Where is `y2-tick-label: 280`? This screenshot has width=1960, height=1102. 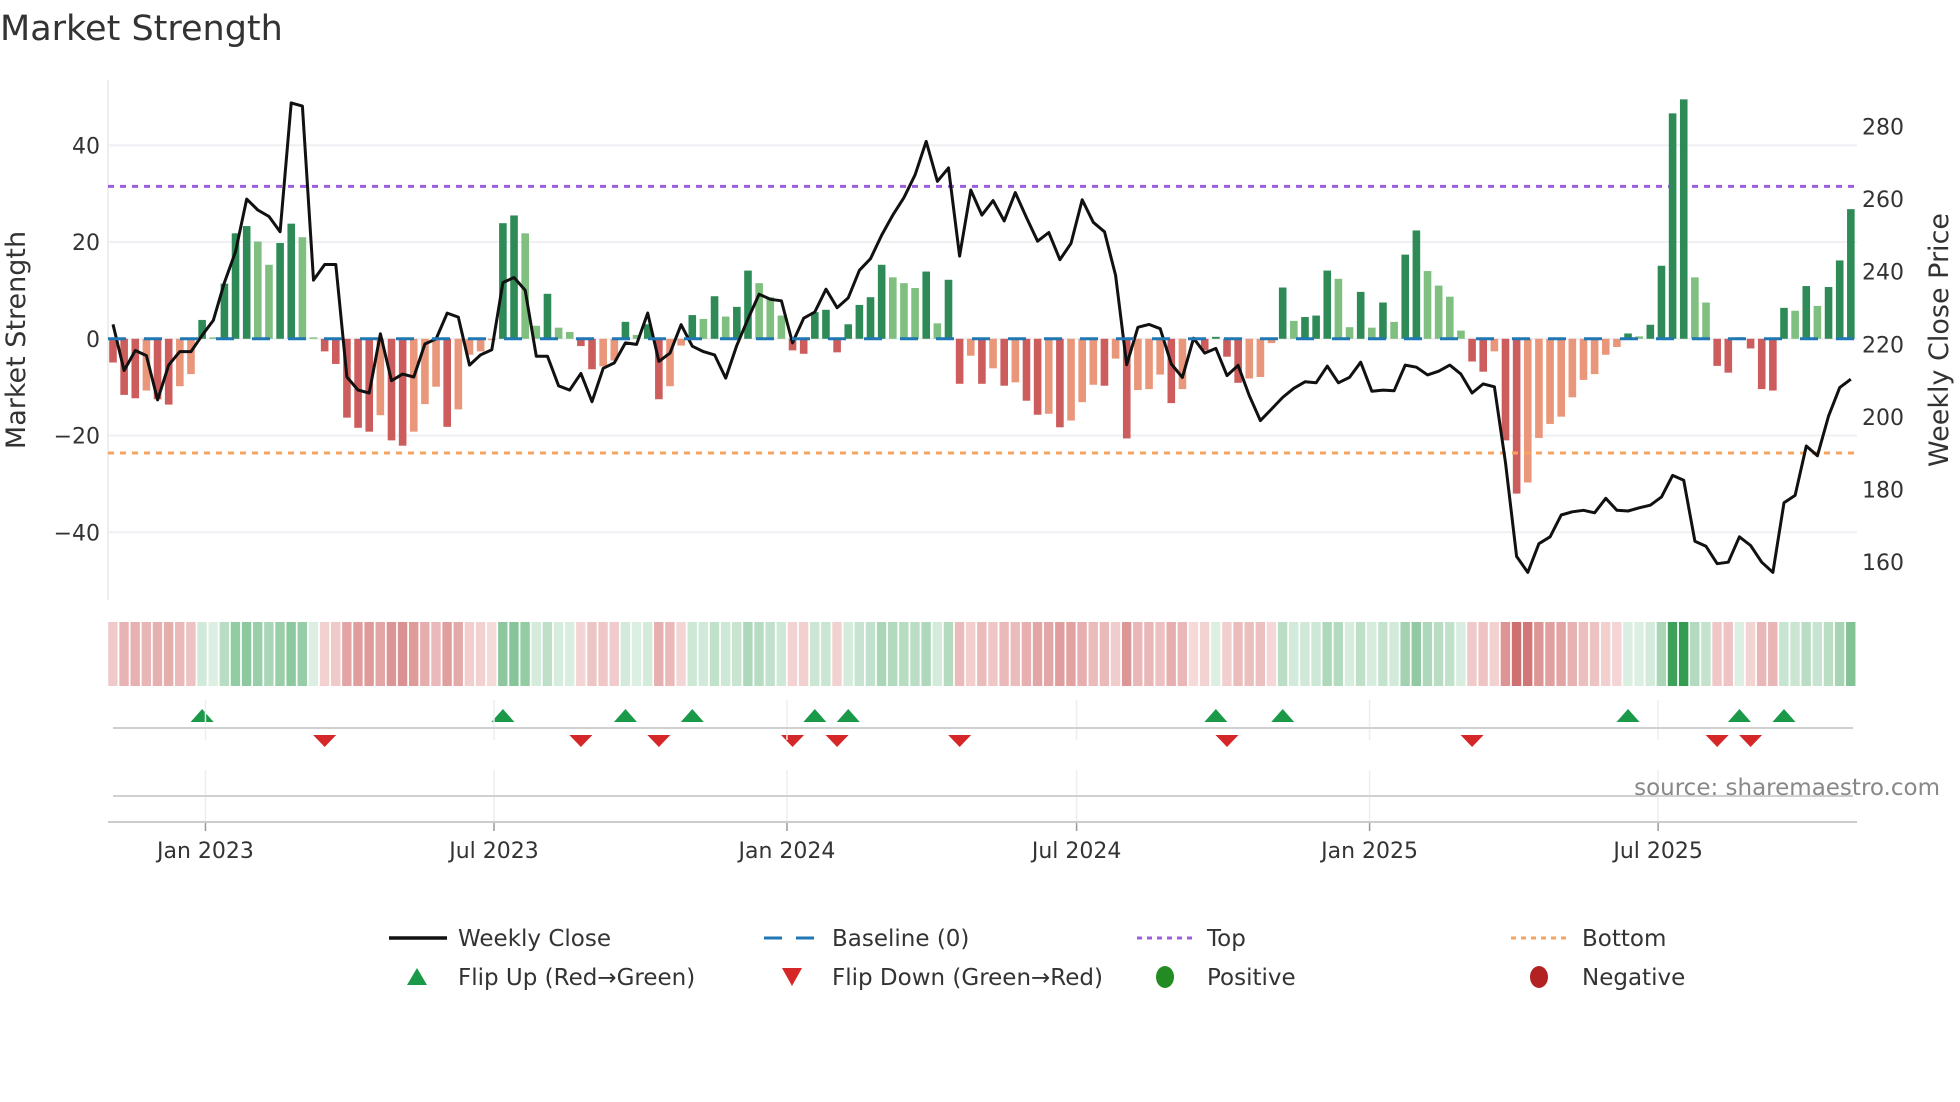
y2-tick-label: 280 is located at coordinates (1883, 127).